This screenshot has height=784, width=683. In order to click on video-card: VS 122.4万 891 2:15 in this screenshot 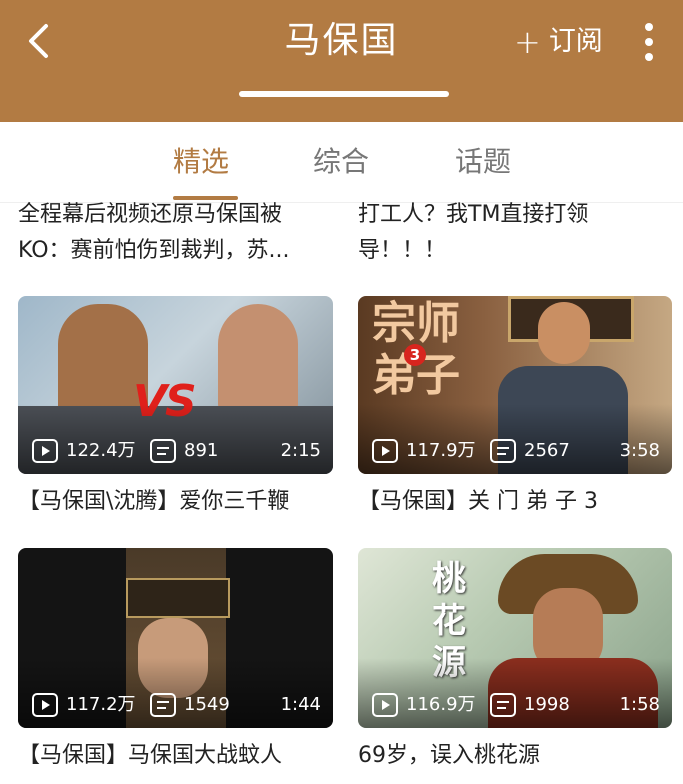, I will do `click(175, 385)`.